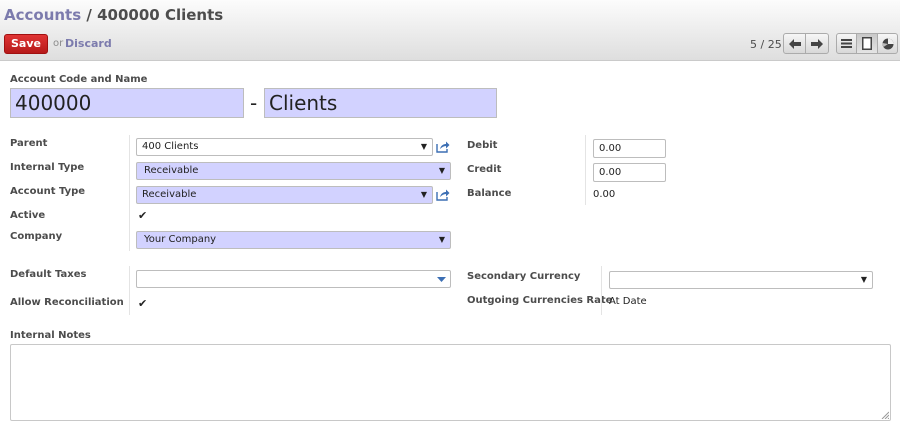 This screenshot has height=424, width=900. I want to click on resize-grip-icon, so click(885, 415).